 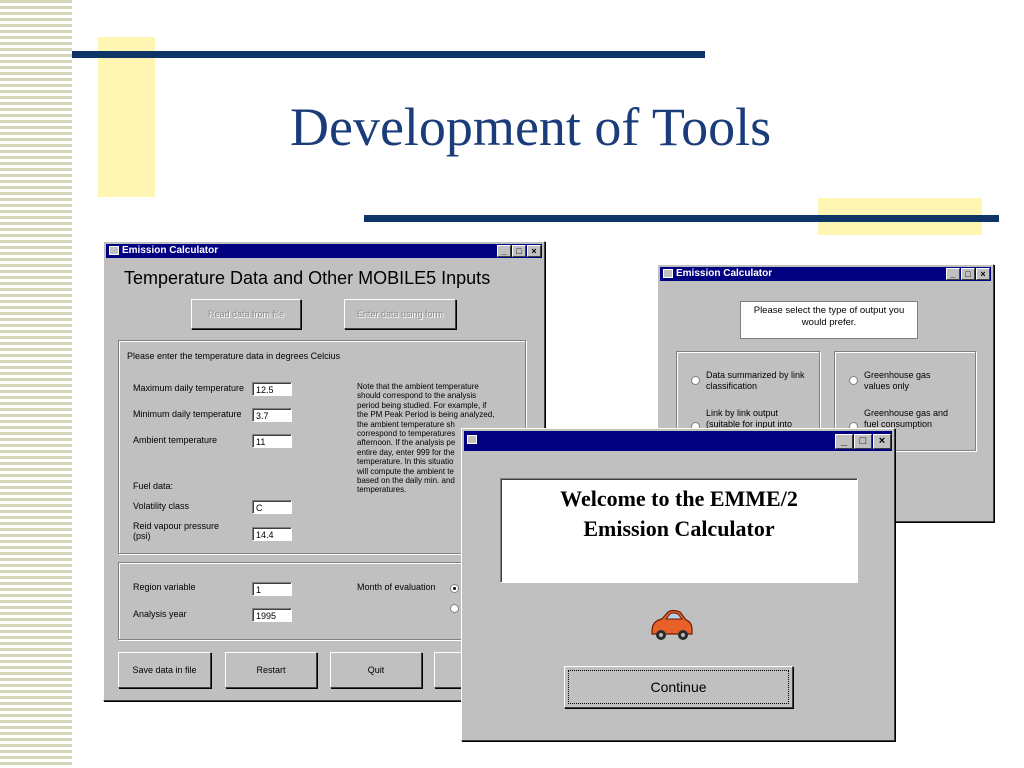 What do you see at coordinates (175, 440) in the screenshot?
I see `ambient-temp-label: Ambient temperature` at bounding box center [175, 440].